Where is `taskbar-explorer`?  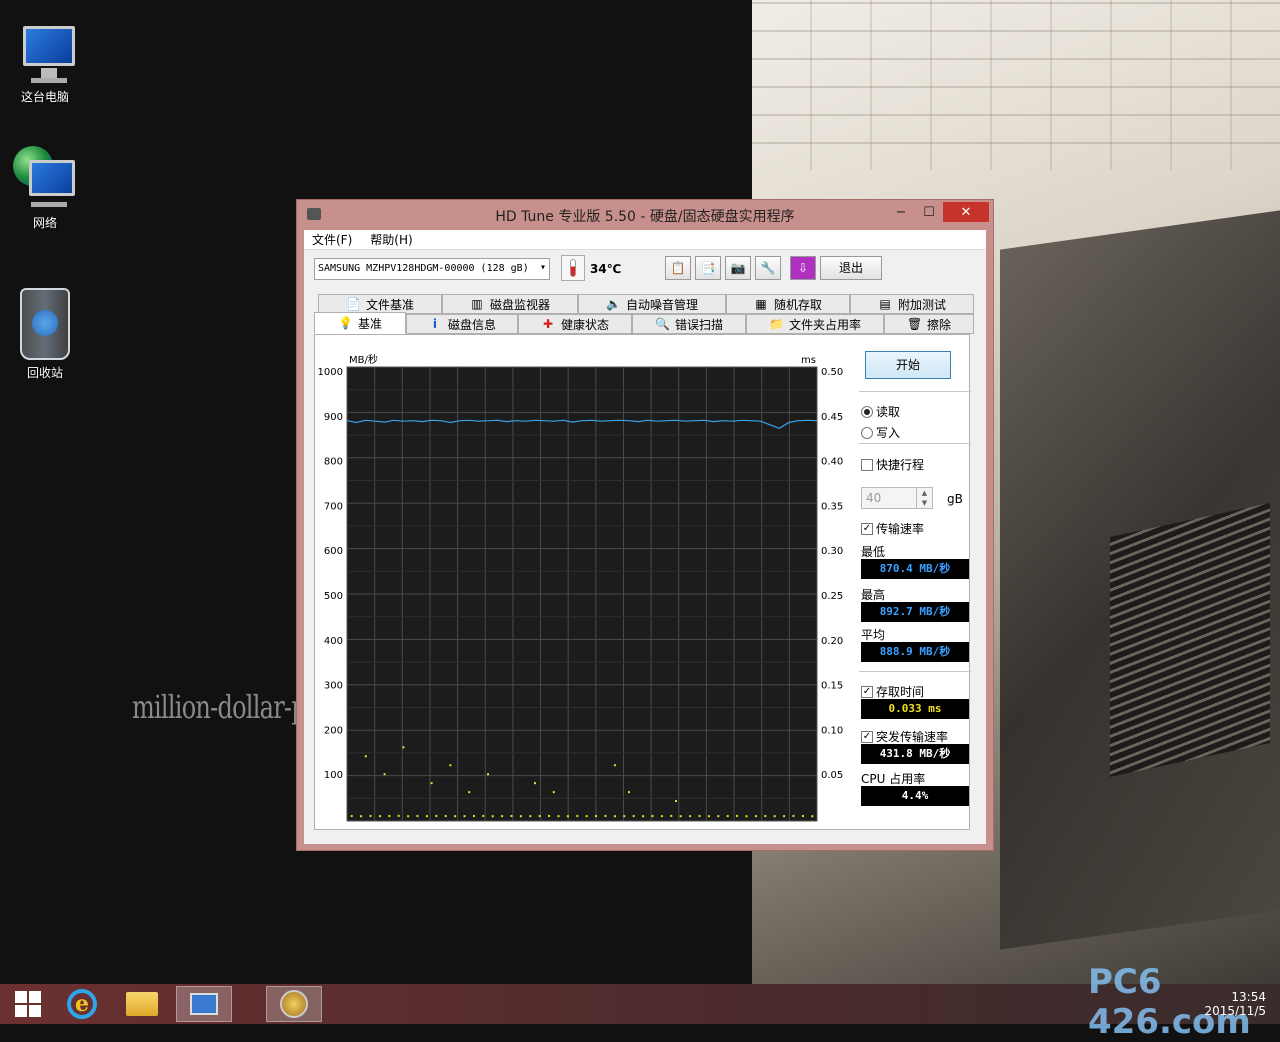
taskbar-explorer is located at coordinates (142, 1004).